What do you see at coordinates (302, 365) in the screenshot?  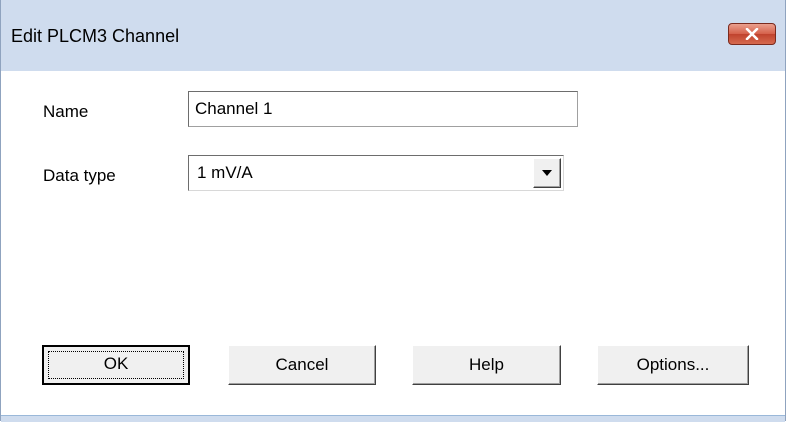 I see `cancel-button: Cancel` at bounding box center [302, 365].